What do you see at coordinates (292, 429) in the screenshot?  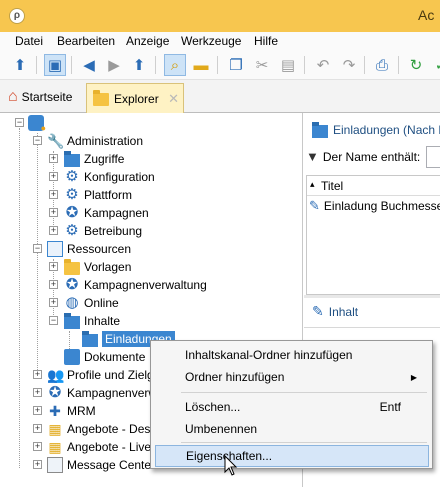 I see `menu-item-rename: Umbenennen` at bounding box center [292, 429].